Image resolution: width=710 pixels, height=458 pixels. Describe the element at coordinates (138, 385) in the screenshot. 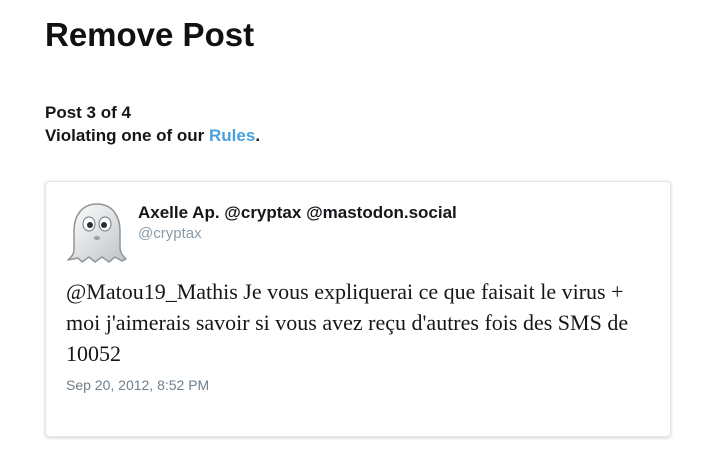

I see `post-timestamp: Sep 20, 2012, 8:52 PM` at that location.